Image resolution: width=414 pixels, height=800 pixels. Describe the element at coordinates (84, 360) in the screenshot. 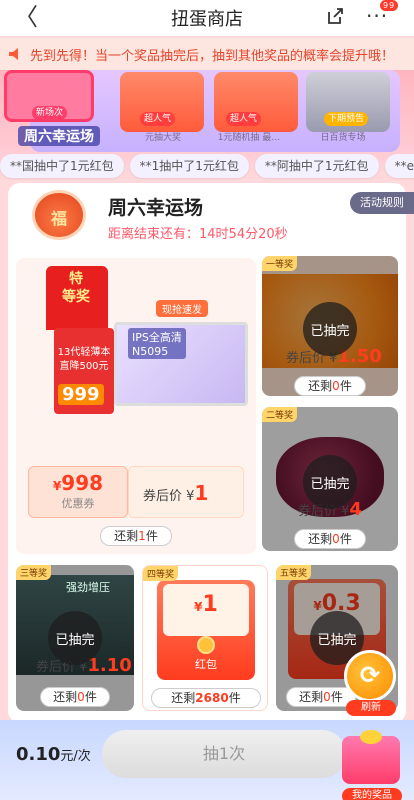

I see `grand-promo-text: 13代轻薄本 直降500元` at that location.